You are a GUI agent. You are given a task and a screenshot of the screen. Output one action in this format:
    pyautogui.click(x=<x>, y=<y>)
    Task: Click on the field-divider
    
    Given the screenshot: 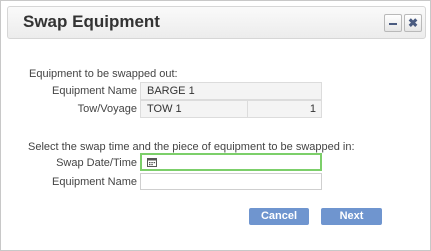 What is the action you would take?
    pyautogui.click(x=247, y=109)
    